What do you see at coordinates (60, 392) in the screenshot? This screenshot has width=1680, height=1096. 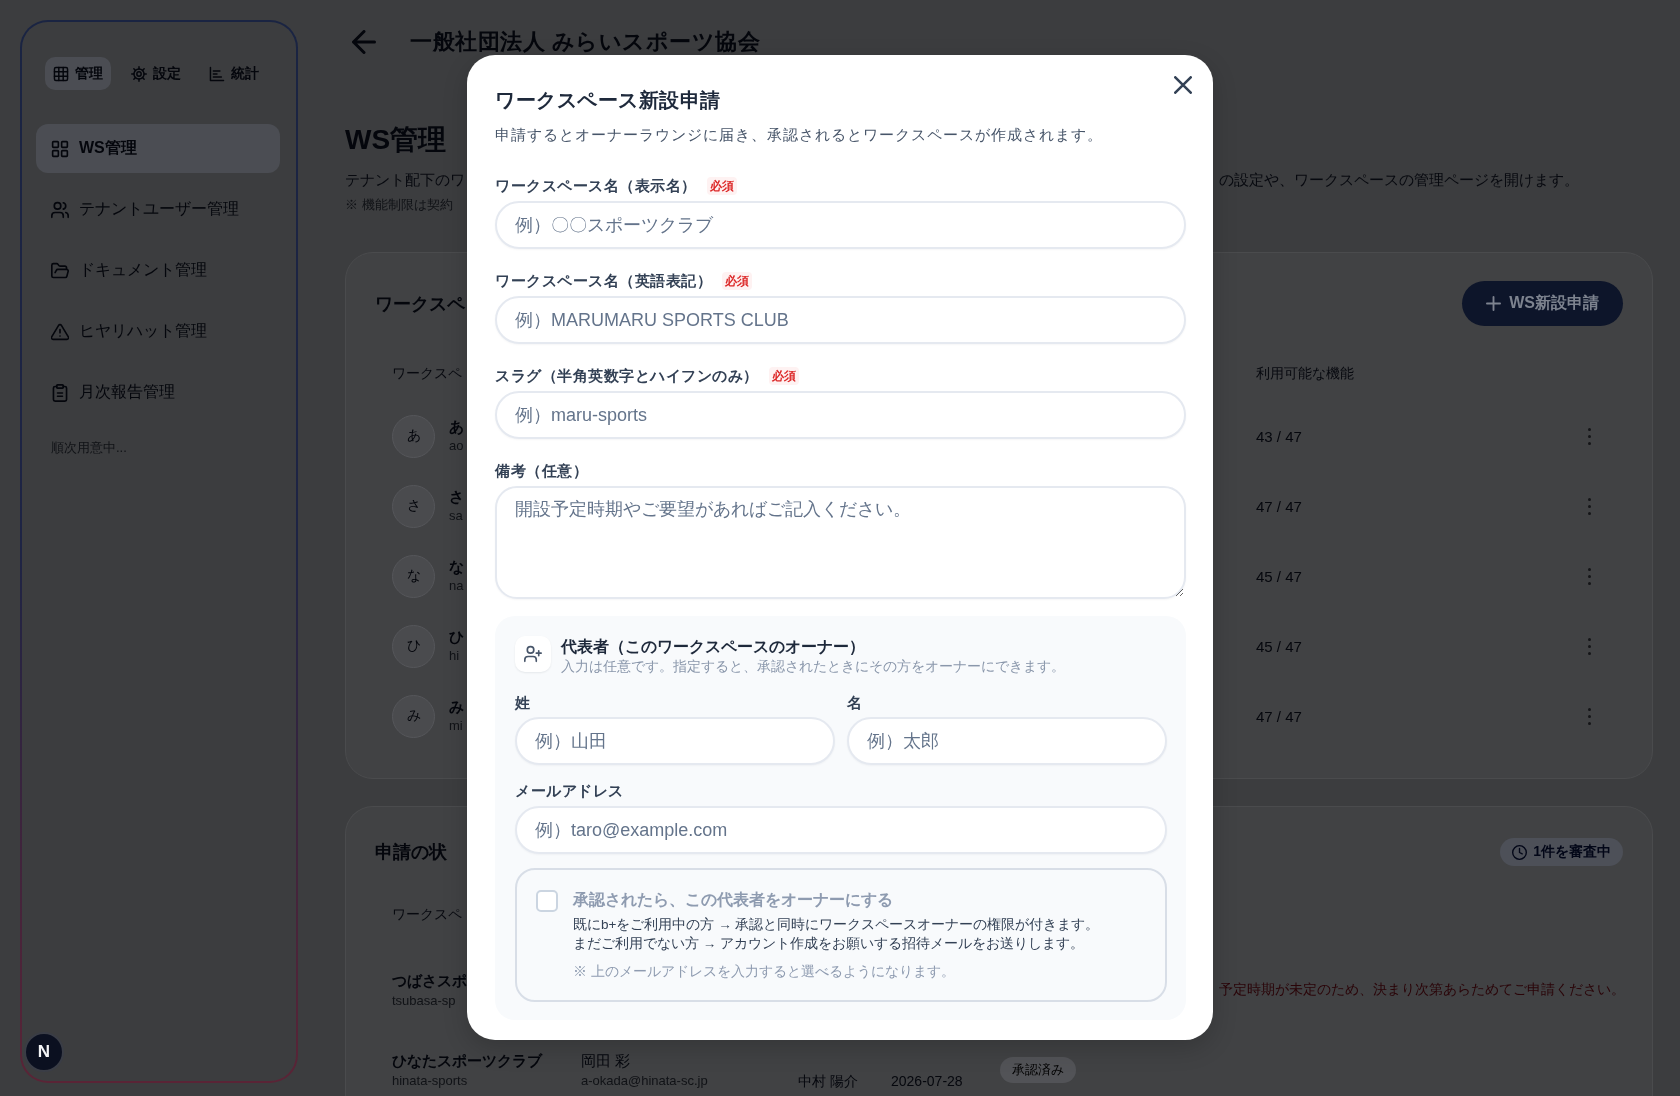 I see `clipboard-icon` at bounding box center [60, 392].